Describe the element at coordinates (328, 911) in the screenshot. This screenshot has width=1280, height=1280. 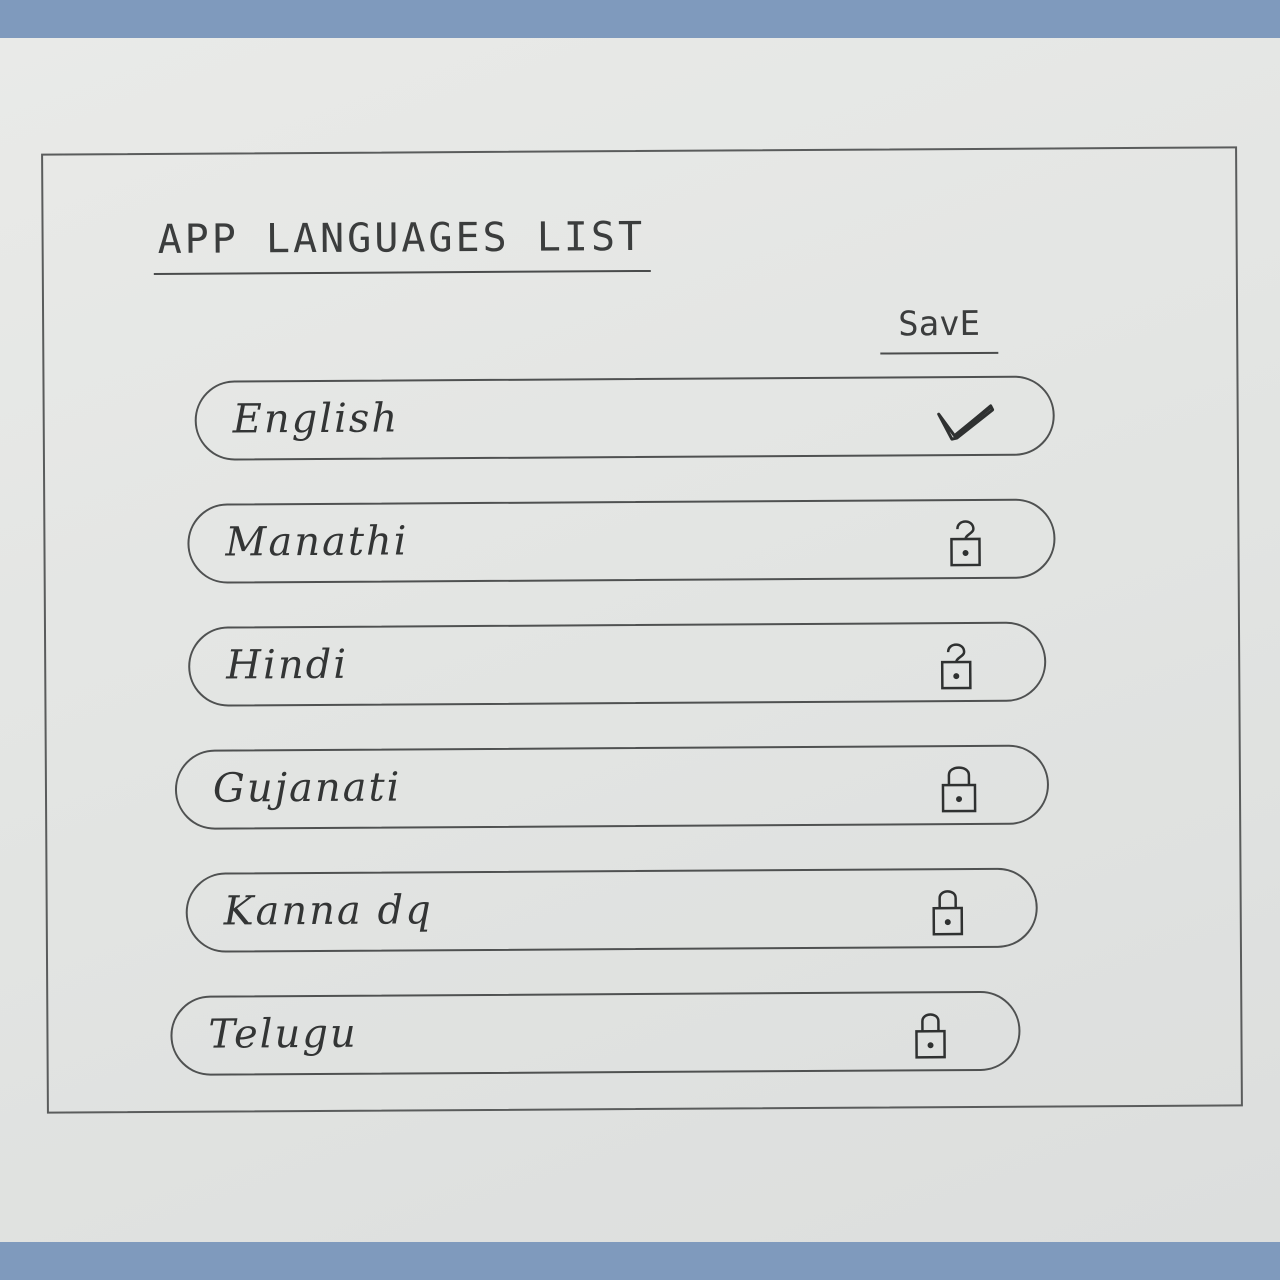
I see `language-label: Kanna dq` at that location.